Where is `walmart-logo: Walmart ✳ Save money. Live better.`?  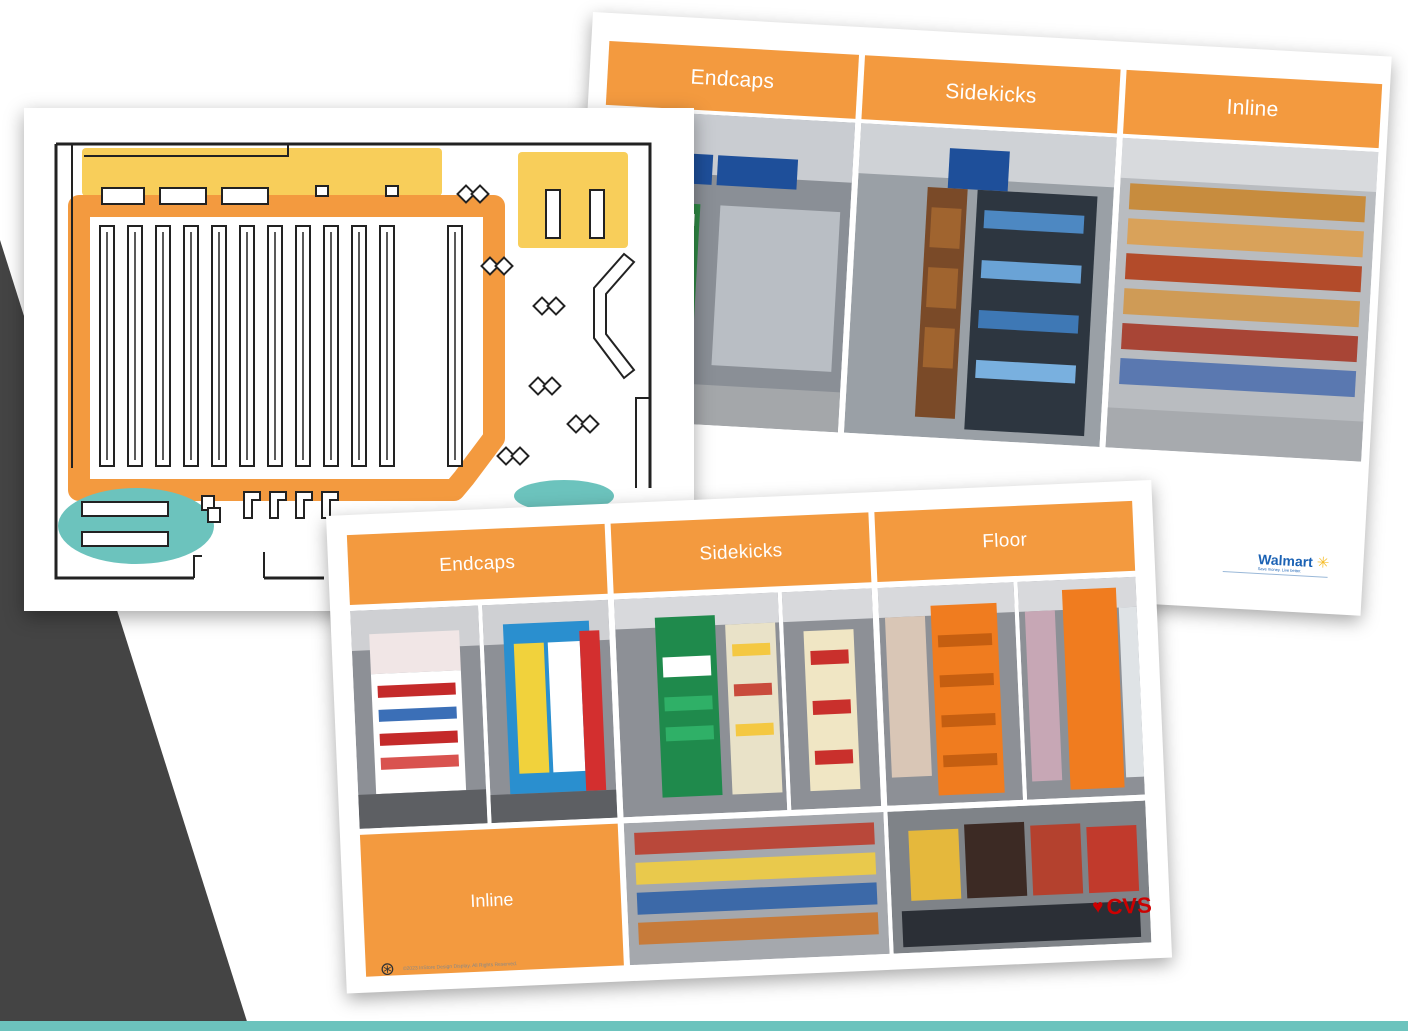 walmart-logo: Walmart ✳ Save money. Live better. is located at coordinates (1293, 562).